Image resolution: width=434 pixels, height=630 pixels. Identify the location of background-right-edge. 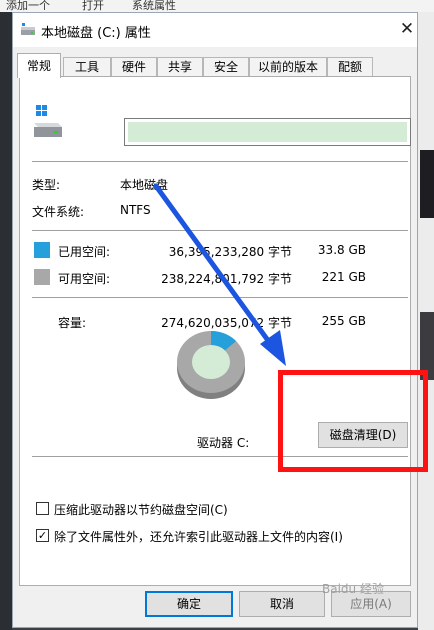
(426, 321).